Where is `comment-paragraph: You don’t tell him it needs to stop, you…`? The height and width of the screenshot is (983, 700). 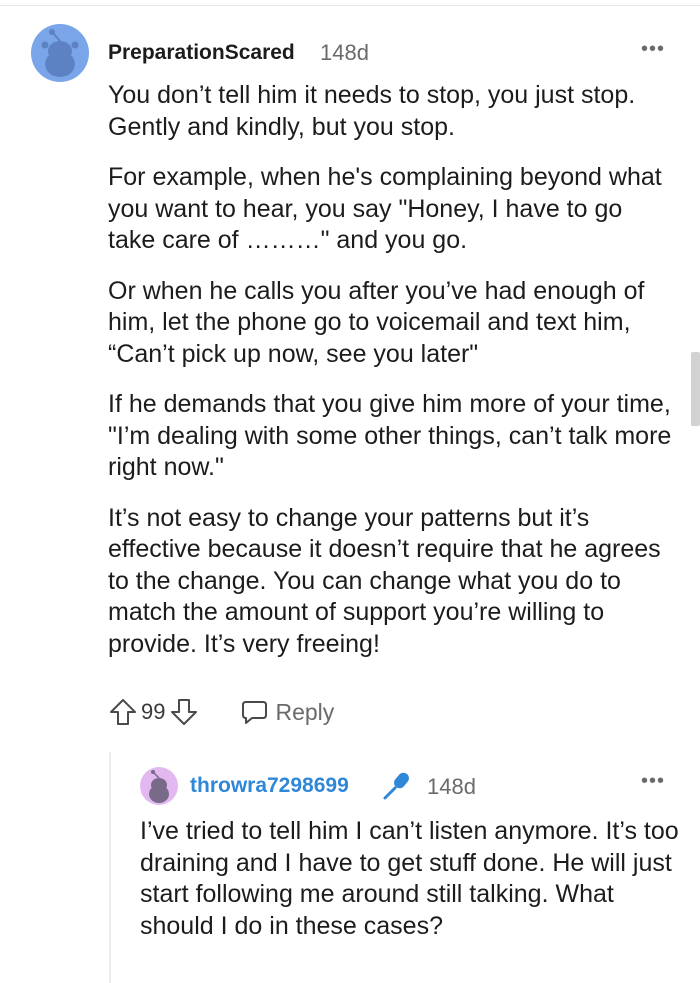
comment-paragraph: You don’t tell him it needs to stop, you… is located at coordinates (372, 111).